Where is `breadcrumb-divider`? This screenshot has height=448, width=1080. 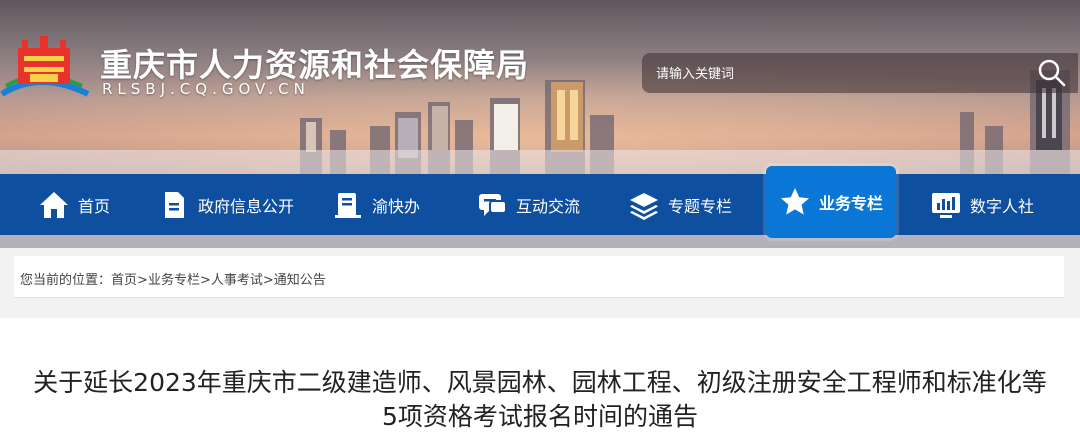
breadcrumb-divider is located at coordinates (539, 297).